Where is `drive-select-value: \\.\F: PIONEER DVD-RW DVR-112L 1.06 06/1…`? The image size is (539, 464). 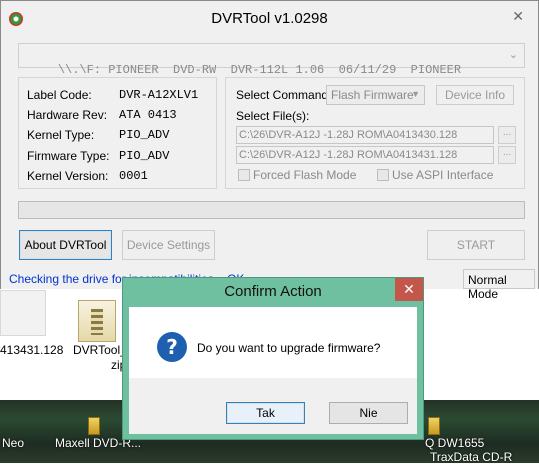
drive-select-value: \\.\F: PIONEER DVD-RW DVR-112L 1.06 06/1… is located at coordinates (259, 70).